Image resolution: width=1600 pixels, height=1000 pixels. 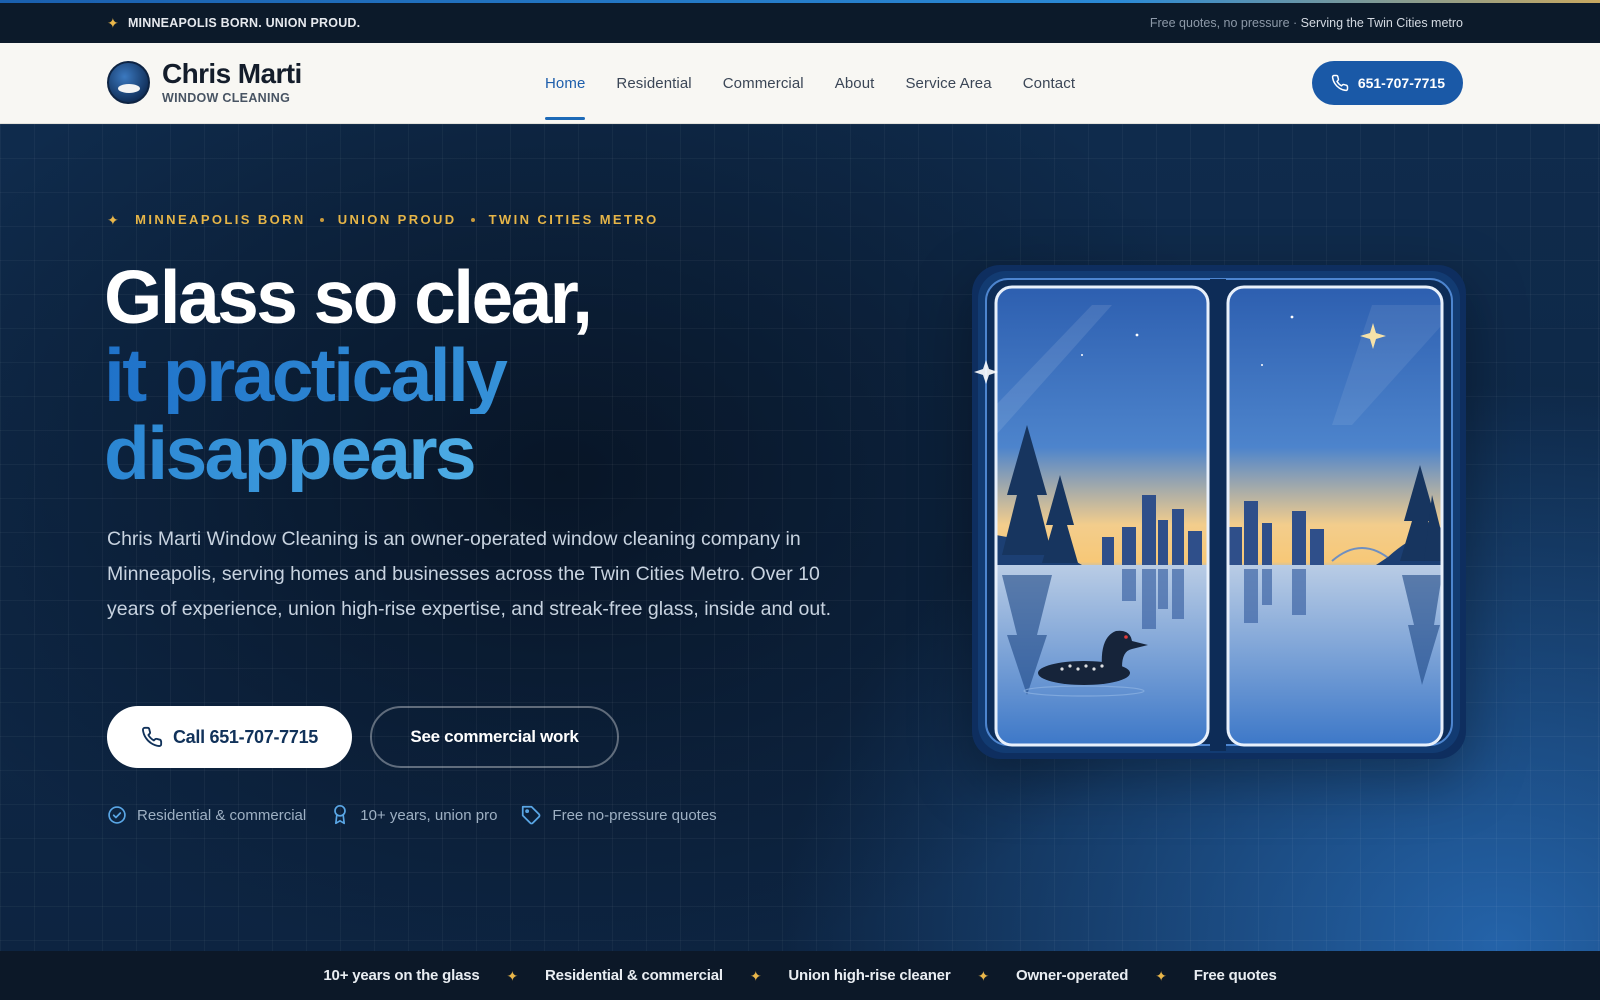 I want to click on headline-line-1: Glass so clear,, so click(x=348, y=297).